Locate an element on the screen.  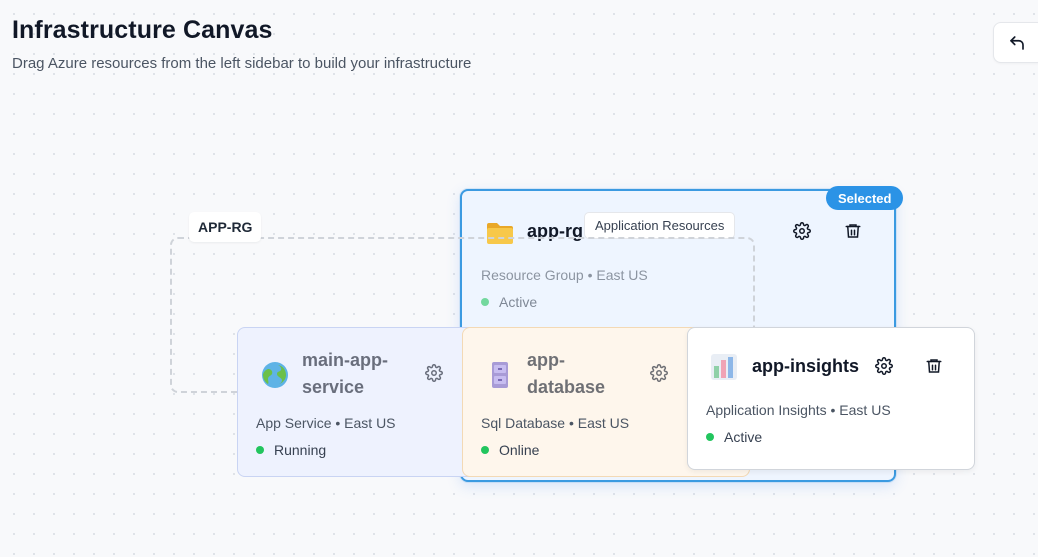
app-insights-title: app-insights is located at coordinates (805, 366).